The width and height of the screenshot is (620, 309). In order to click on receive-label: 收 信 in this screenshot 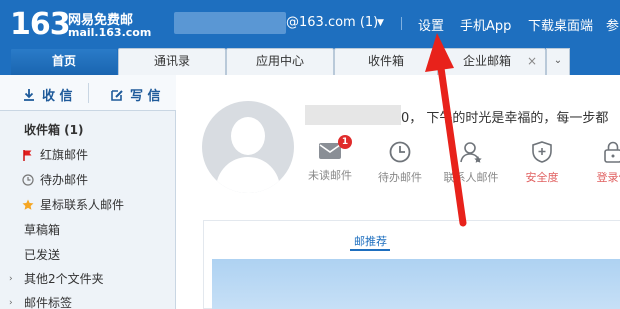, I will do `click(57, 96)`.